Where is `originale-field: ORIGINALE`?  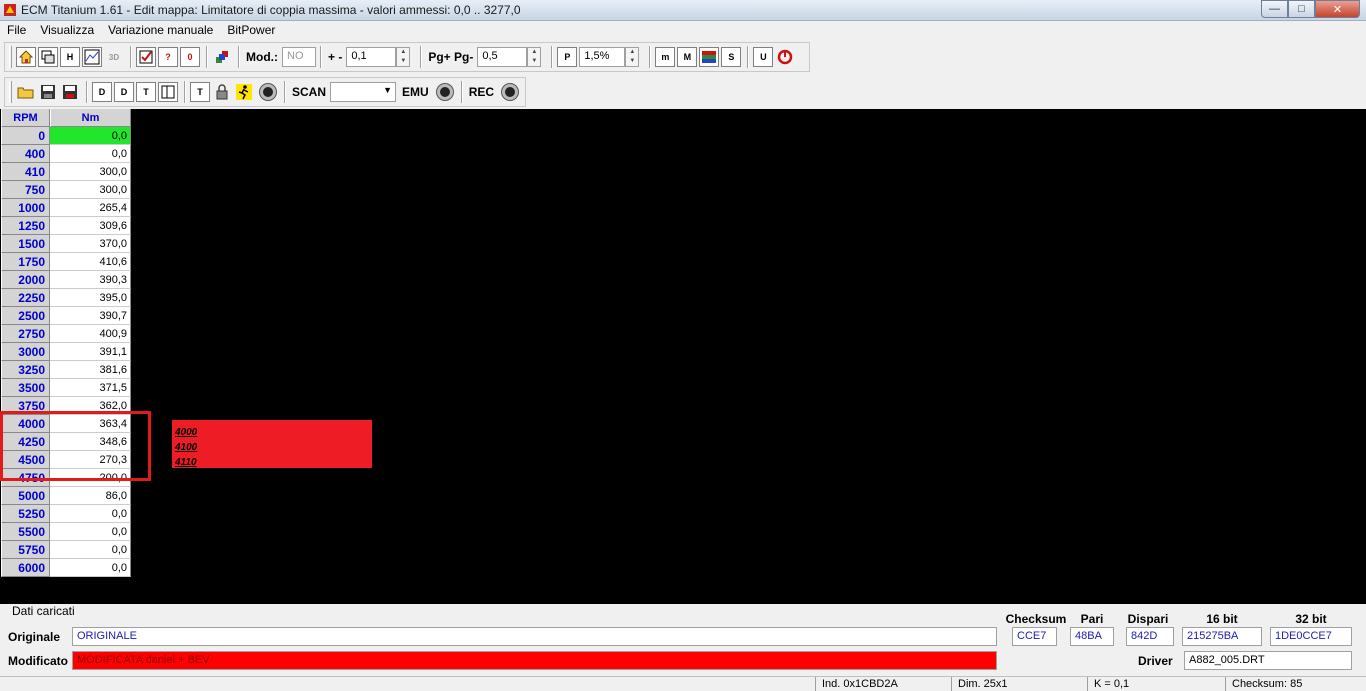
originale-field: ORIGINALE is located at coordinates (534, 636).